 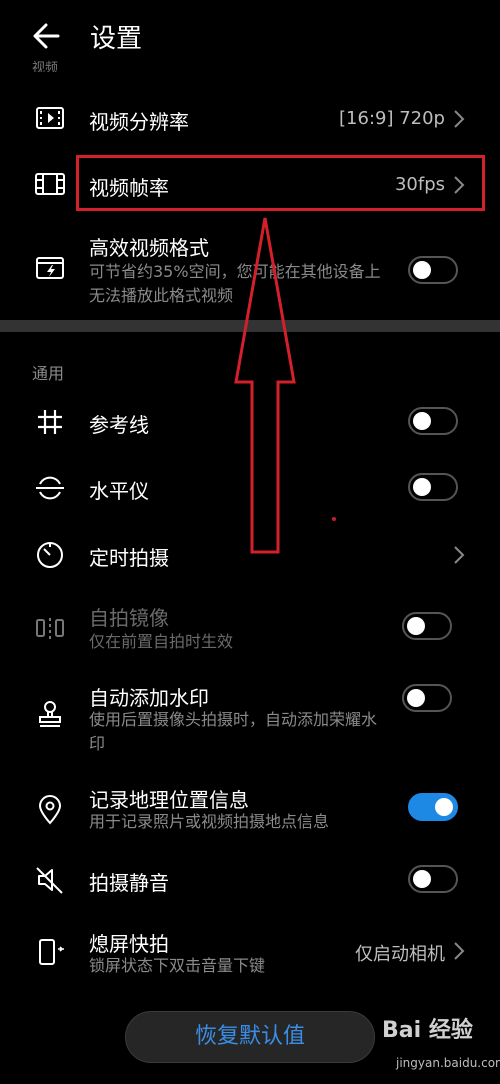 I want to click on annotation-dot, so click(x=334, y=519).